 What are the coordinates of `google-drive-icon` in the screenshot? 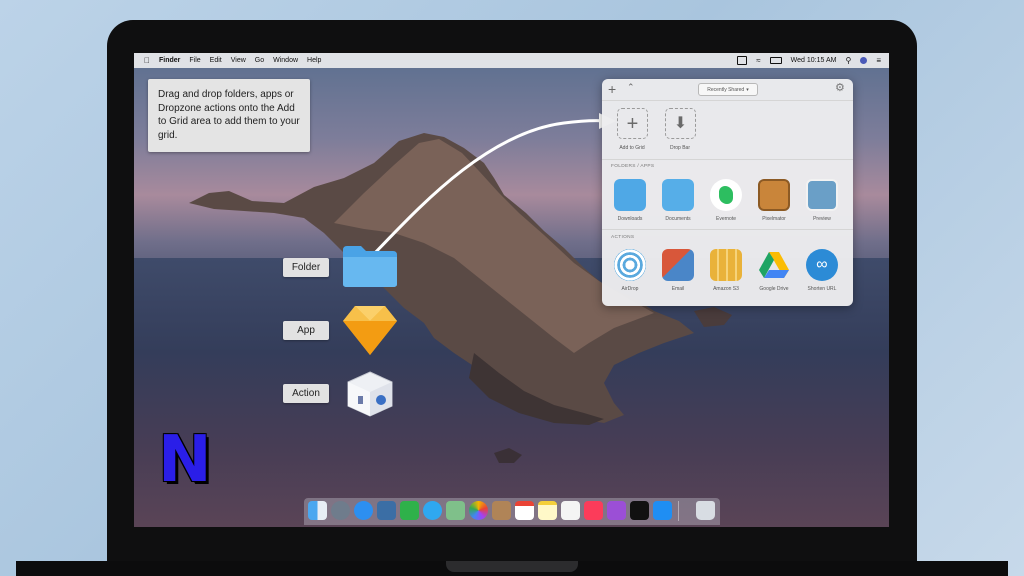 It's located at (774, 265).